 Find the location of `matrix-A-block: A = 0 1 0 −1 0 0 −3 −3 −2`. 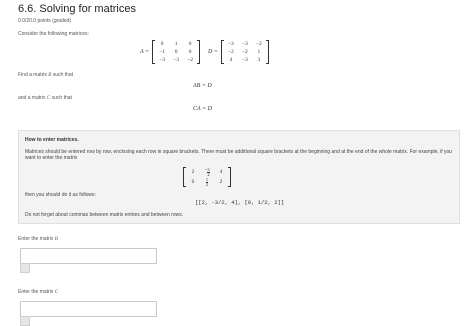

matrix-A-block: A = 0 1 0 −1 0 0 −3 −3 −2 is located at coordinates (170, 52).